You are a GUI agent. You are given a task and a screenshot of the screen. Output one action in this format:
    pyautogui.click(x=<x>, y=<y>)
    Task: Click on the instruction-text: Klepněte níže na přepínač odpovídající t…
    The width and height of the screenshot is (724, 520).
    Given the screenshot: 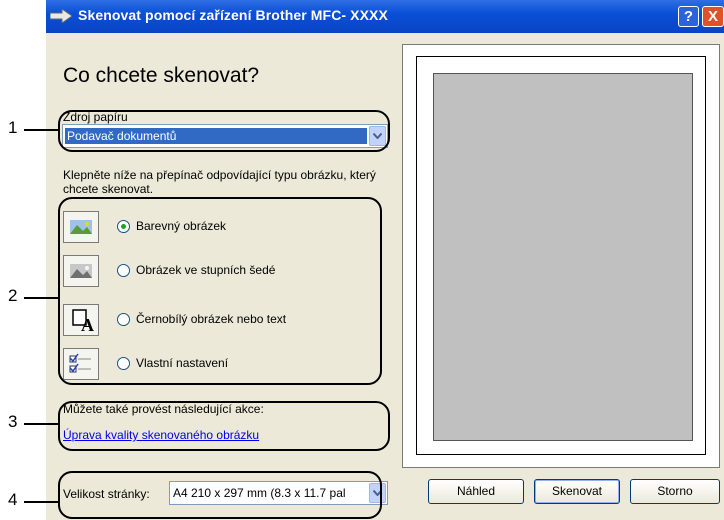 What is the action you would take?
    pyautogui.click(x=219, y=182)
    